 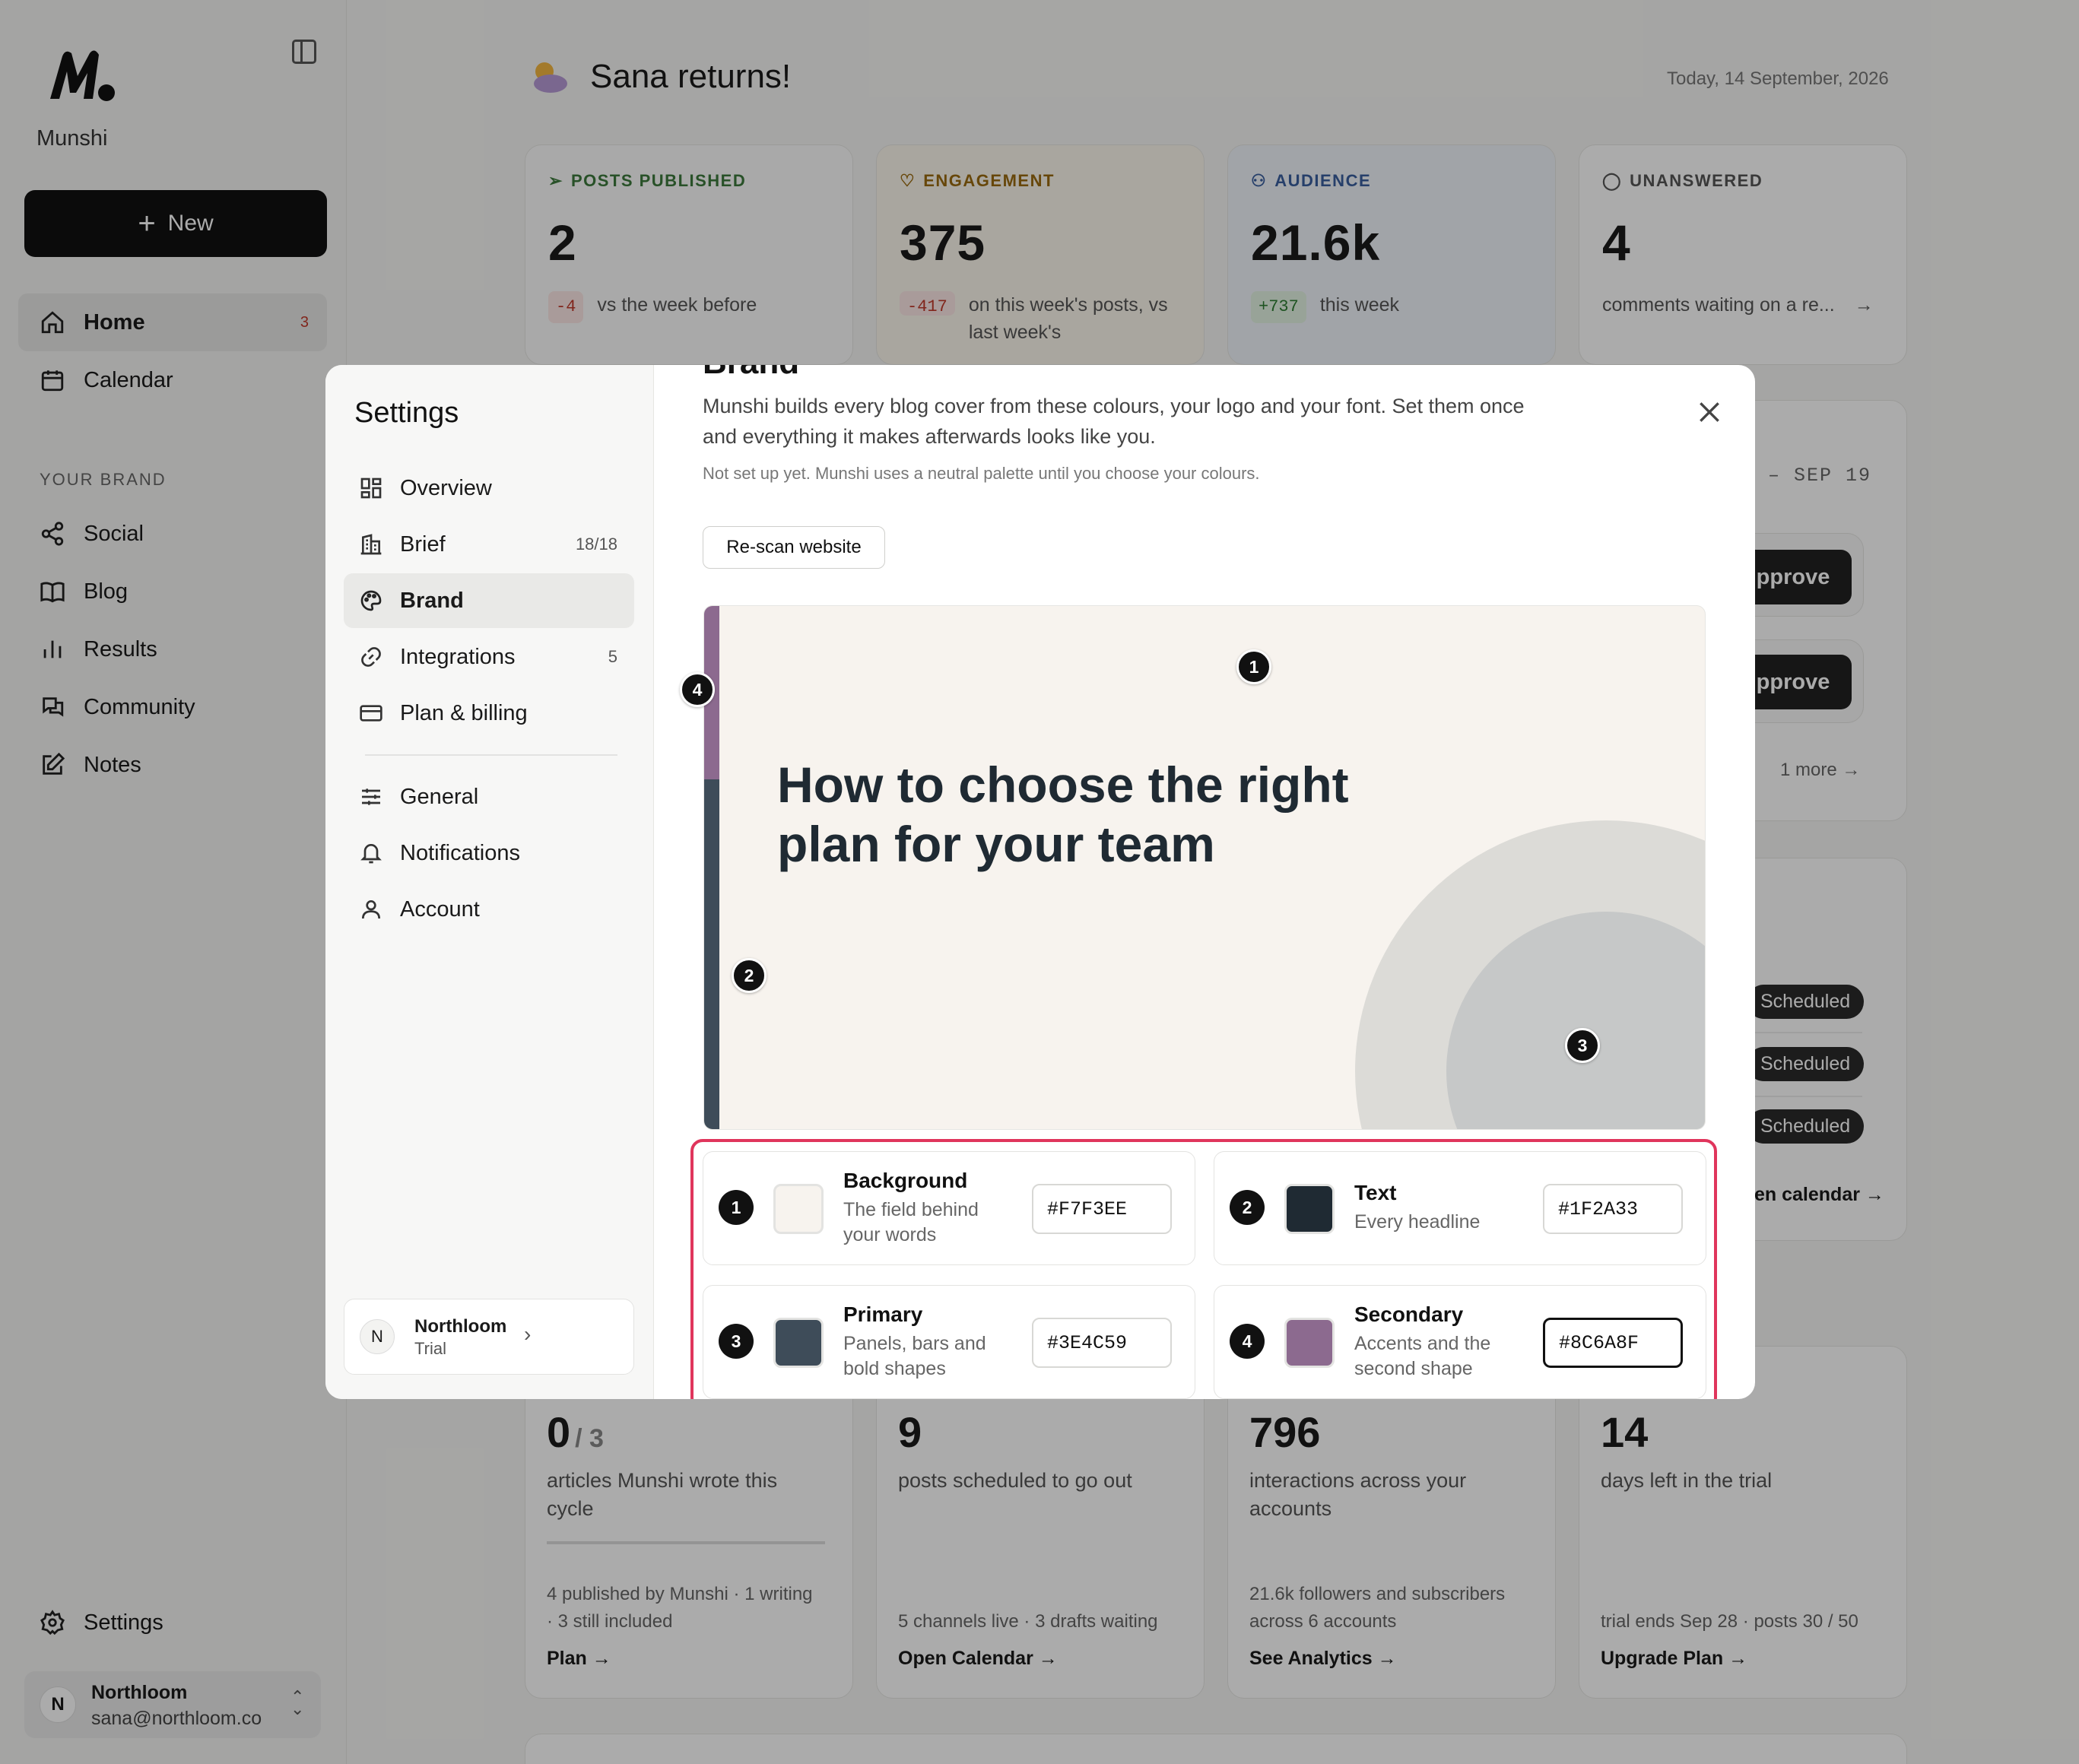 I want to click on settings-nav-notifications: Notifications, so click(x=489, y=853).